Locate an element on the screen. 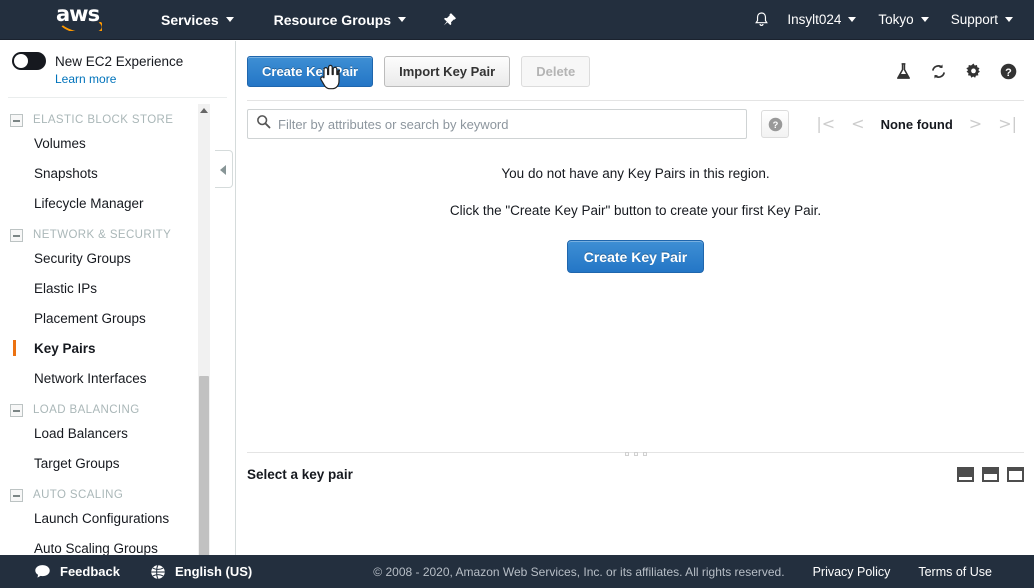 The height and width of the screenshot is (588, 1034). feedback-icon is located at coordinates (42, 571).